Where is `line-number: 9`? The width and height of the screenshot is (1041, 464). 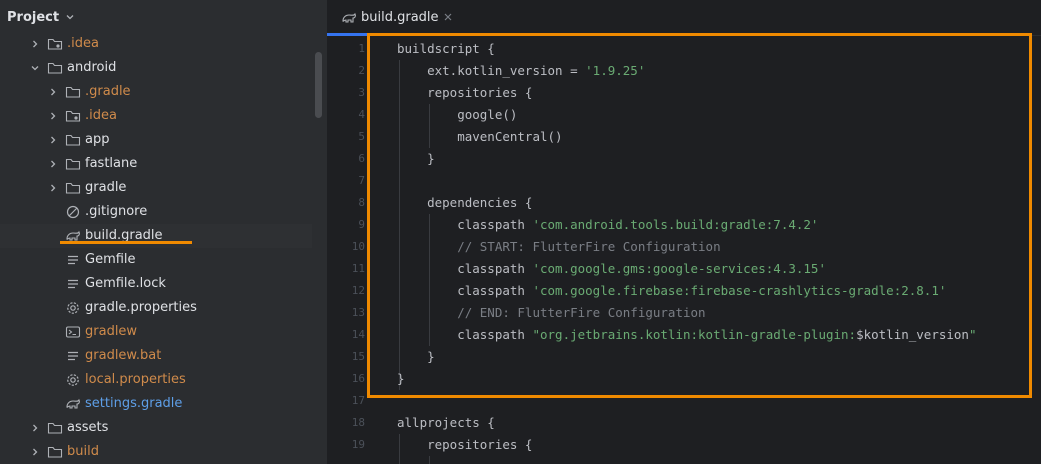
line-number: 9 is located at coordinates (361, 224).